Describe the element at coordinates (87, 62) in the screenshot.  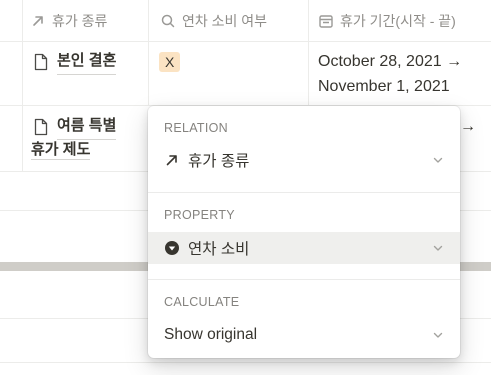
I see `page-title: 본인 결혼` at that location.